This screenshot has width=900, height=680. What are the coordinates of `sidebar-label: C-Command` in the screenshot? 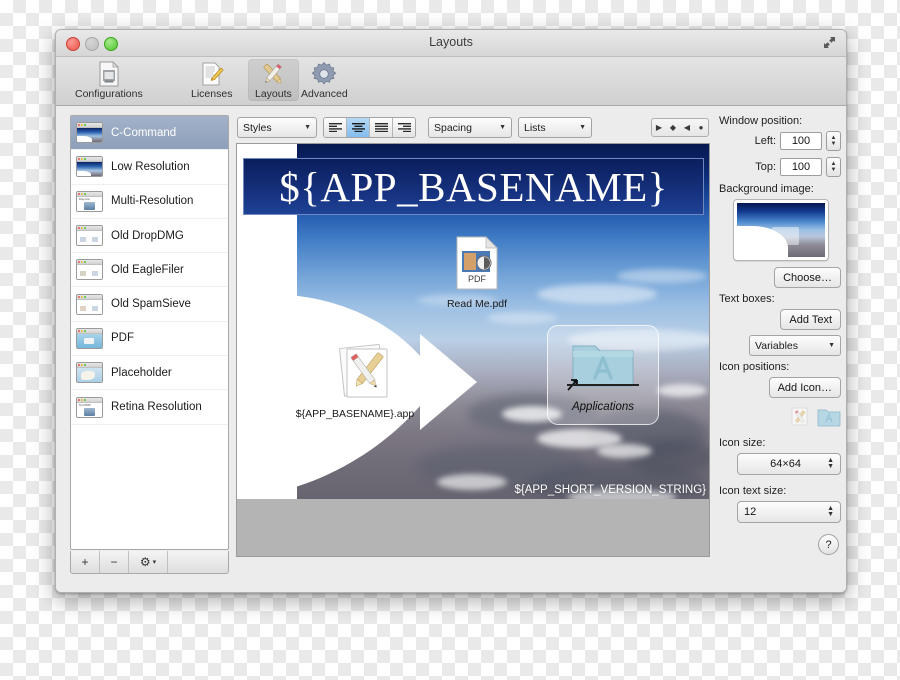 It's located at (144, 132).